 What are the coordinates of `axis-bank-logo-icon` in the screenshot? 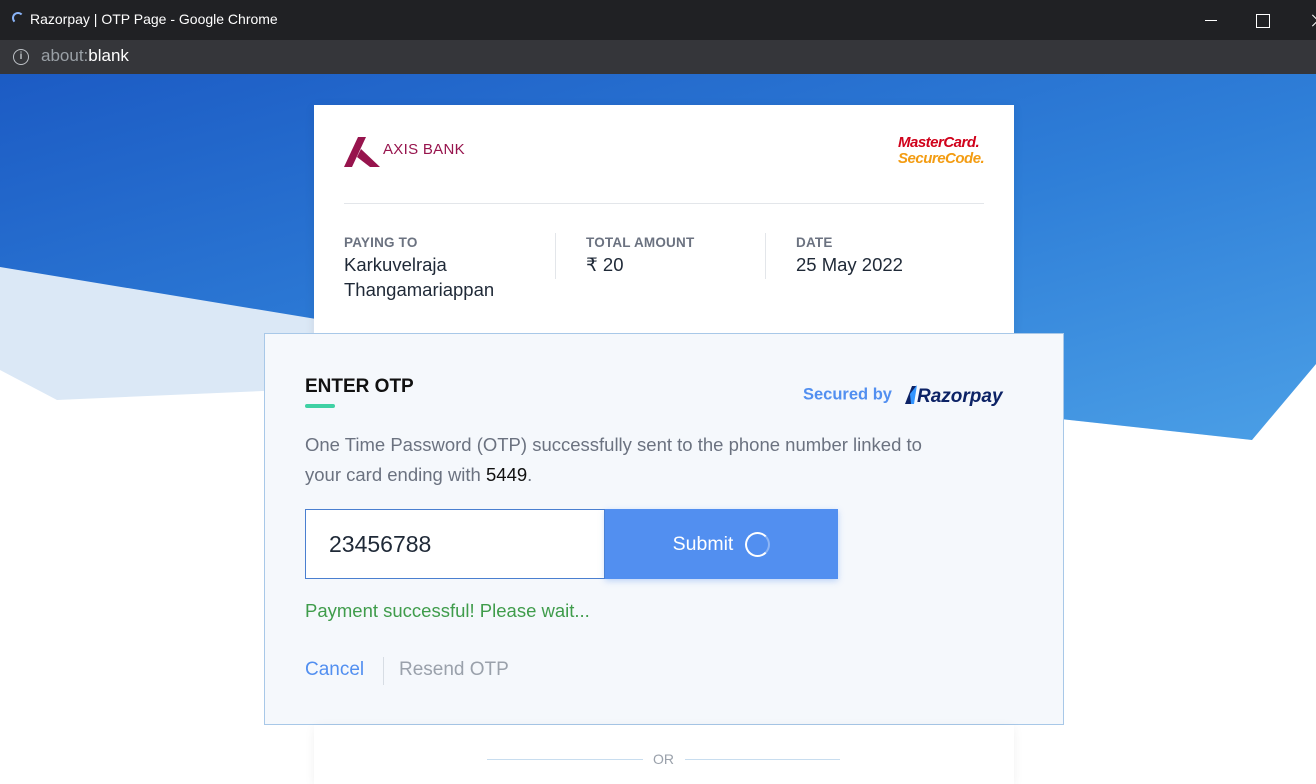 It's located at (362, 152).